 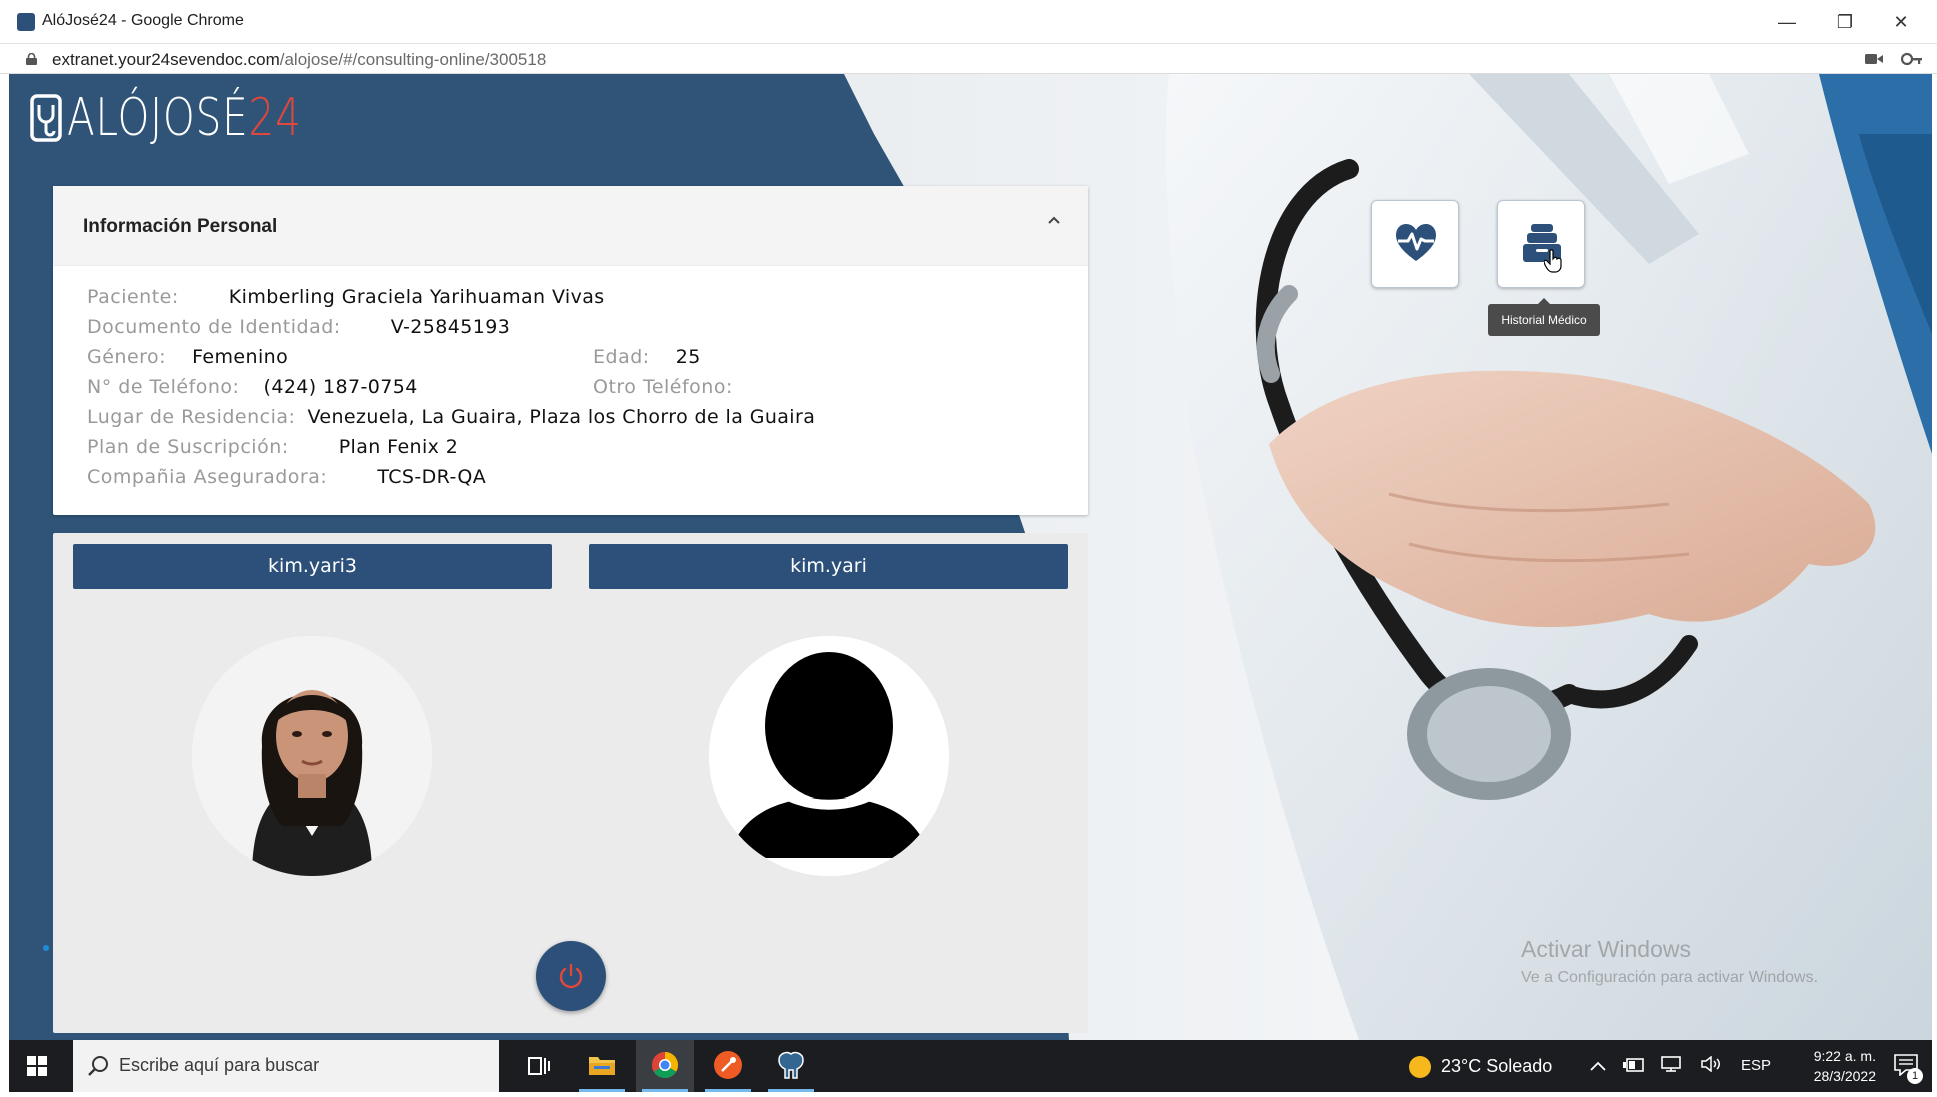 I want to click on postgresql-elephant-icon, so click(x=791, y=1065).